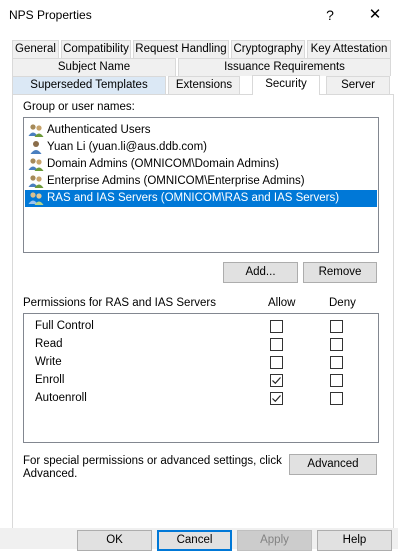 This screenshot has height=551, width=398. What do you see at coordinates (120, 303) in the screenshot?
I see `permissions-header: Permissions for RAS and IAS Servers` at bounding box center [120, 303].